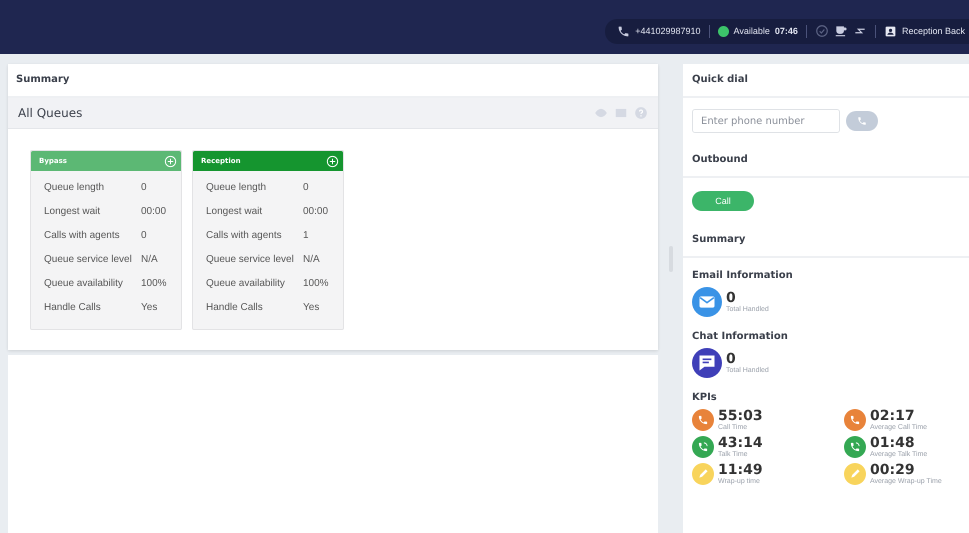  I want to click on status-label: Available, so click(752, 31).